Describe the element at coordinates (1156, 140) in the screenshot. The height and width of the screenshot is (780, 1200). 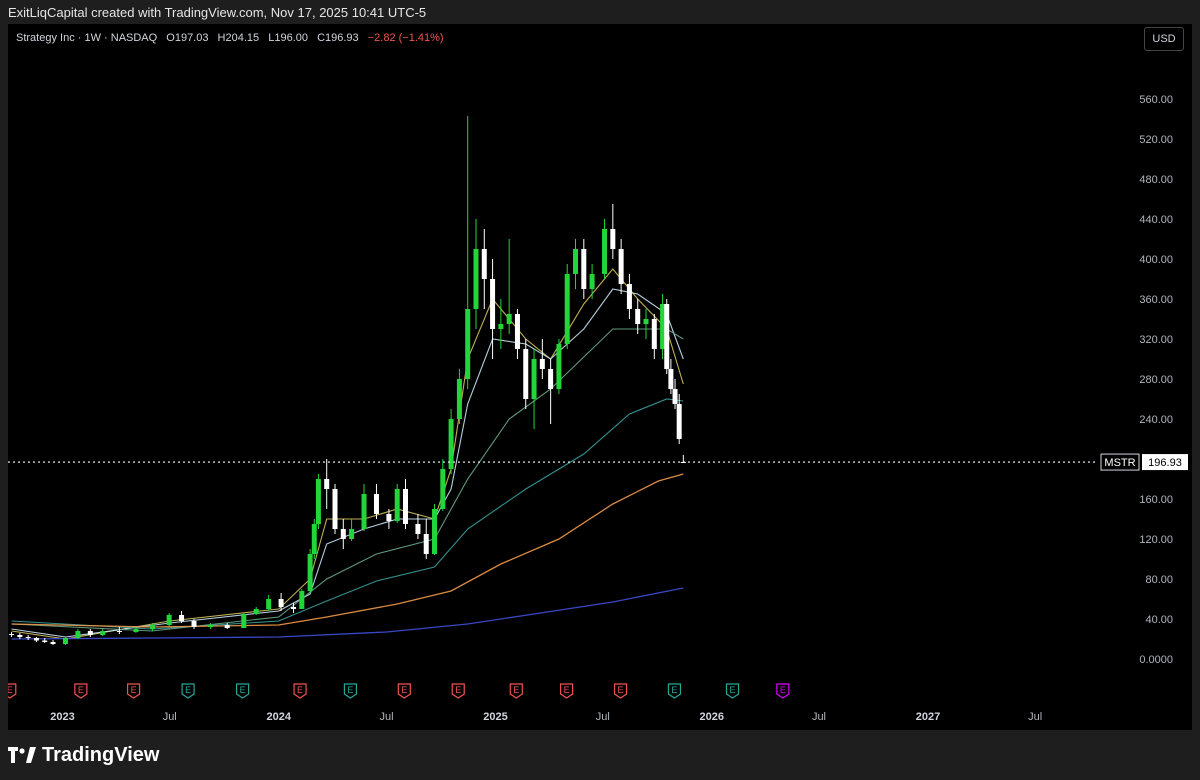
I see `y-tick-label: 520.00` at that location.